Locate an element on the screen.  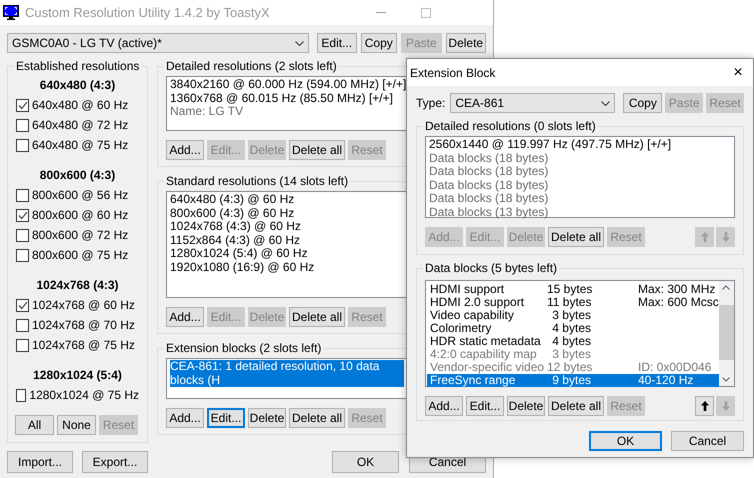
list-row: HDR static metadata 4 bytes is located at coordinates (573, 341).